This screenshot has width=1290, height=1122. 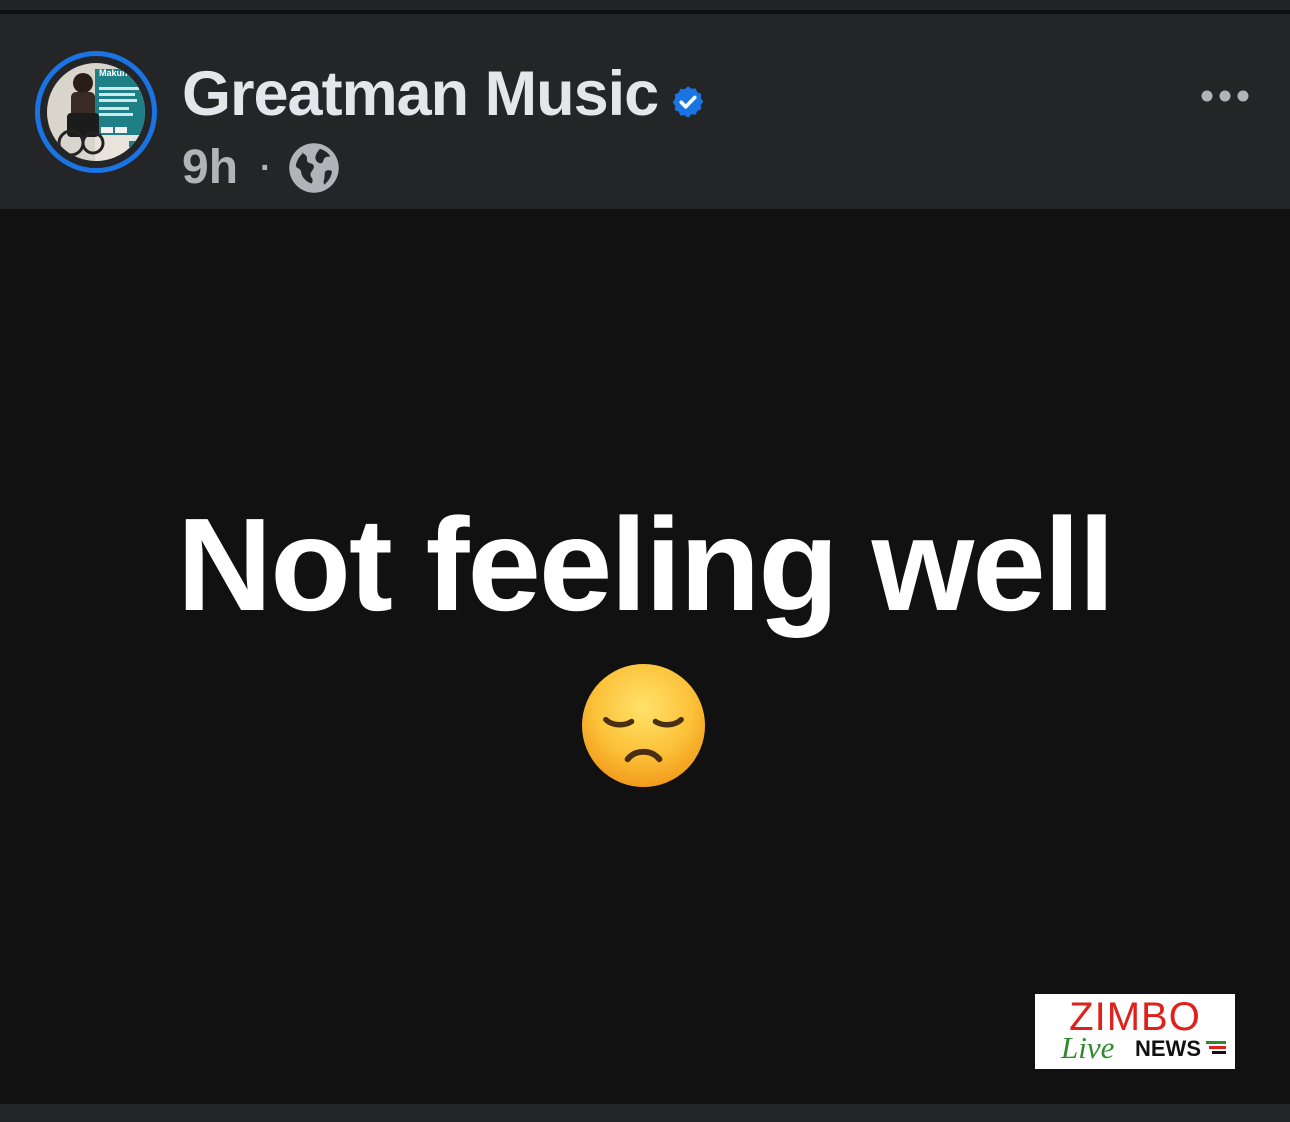 What do you see at coordinates (1088, 1047) in the screenshot?
I see `watermark-live: Live` at bounding box center [1088, 1047].